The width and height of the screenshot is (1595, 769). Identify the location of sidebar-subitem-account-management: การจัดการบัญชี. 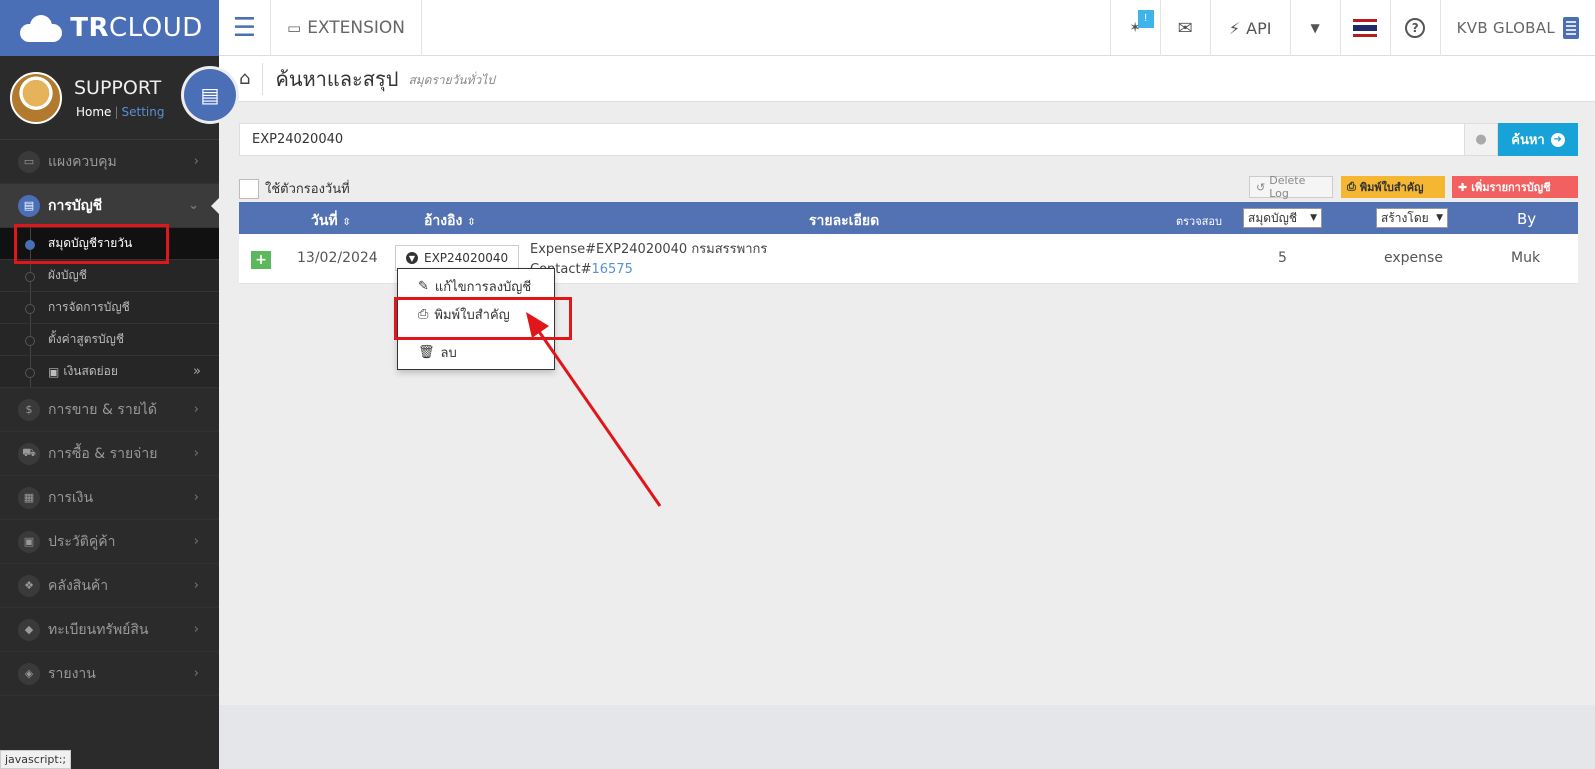
(109, 308).